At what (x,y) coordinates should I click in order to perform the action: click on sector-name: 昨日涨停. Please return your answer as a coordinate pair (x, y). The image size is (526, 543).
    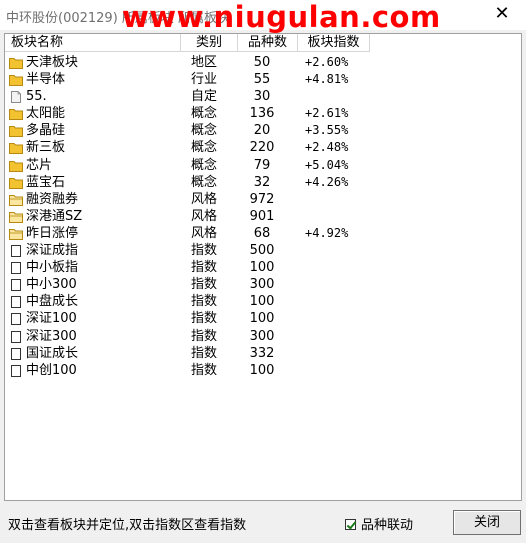
    Looking at the image, I should click on (52, 233).